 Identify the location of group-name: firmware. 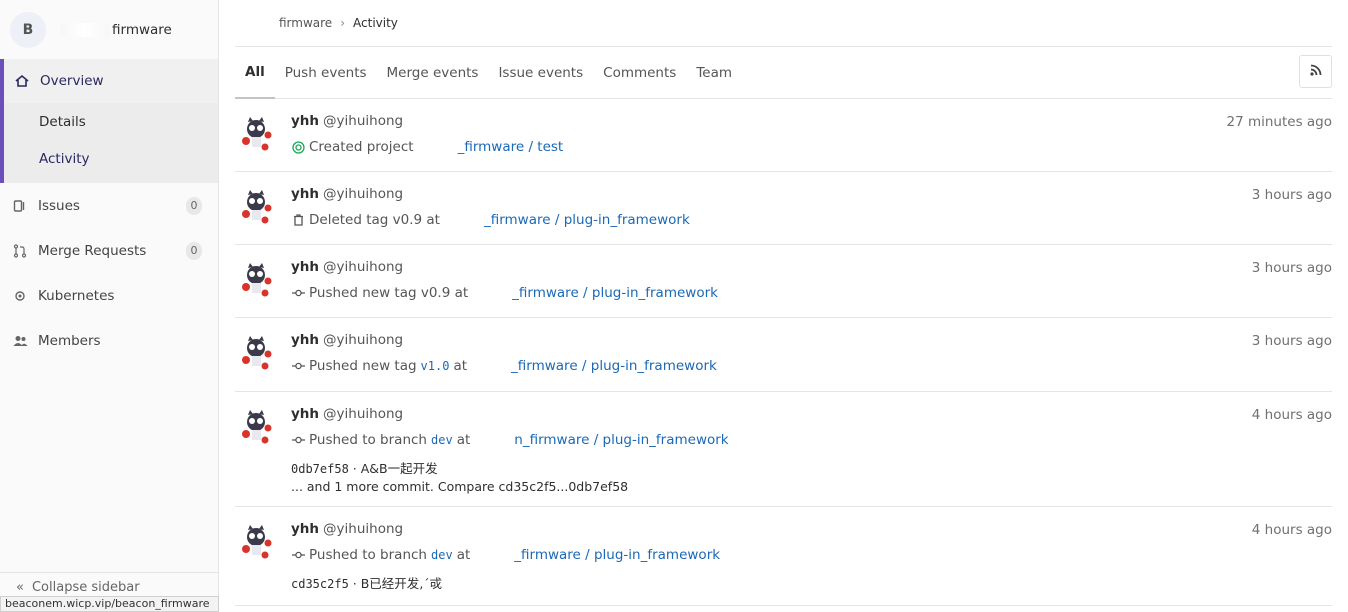
(116, 30).